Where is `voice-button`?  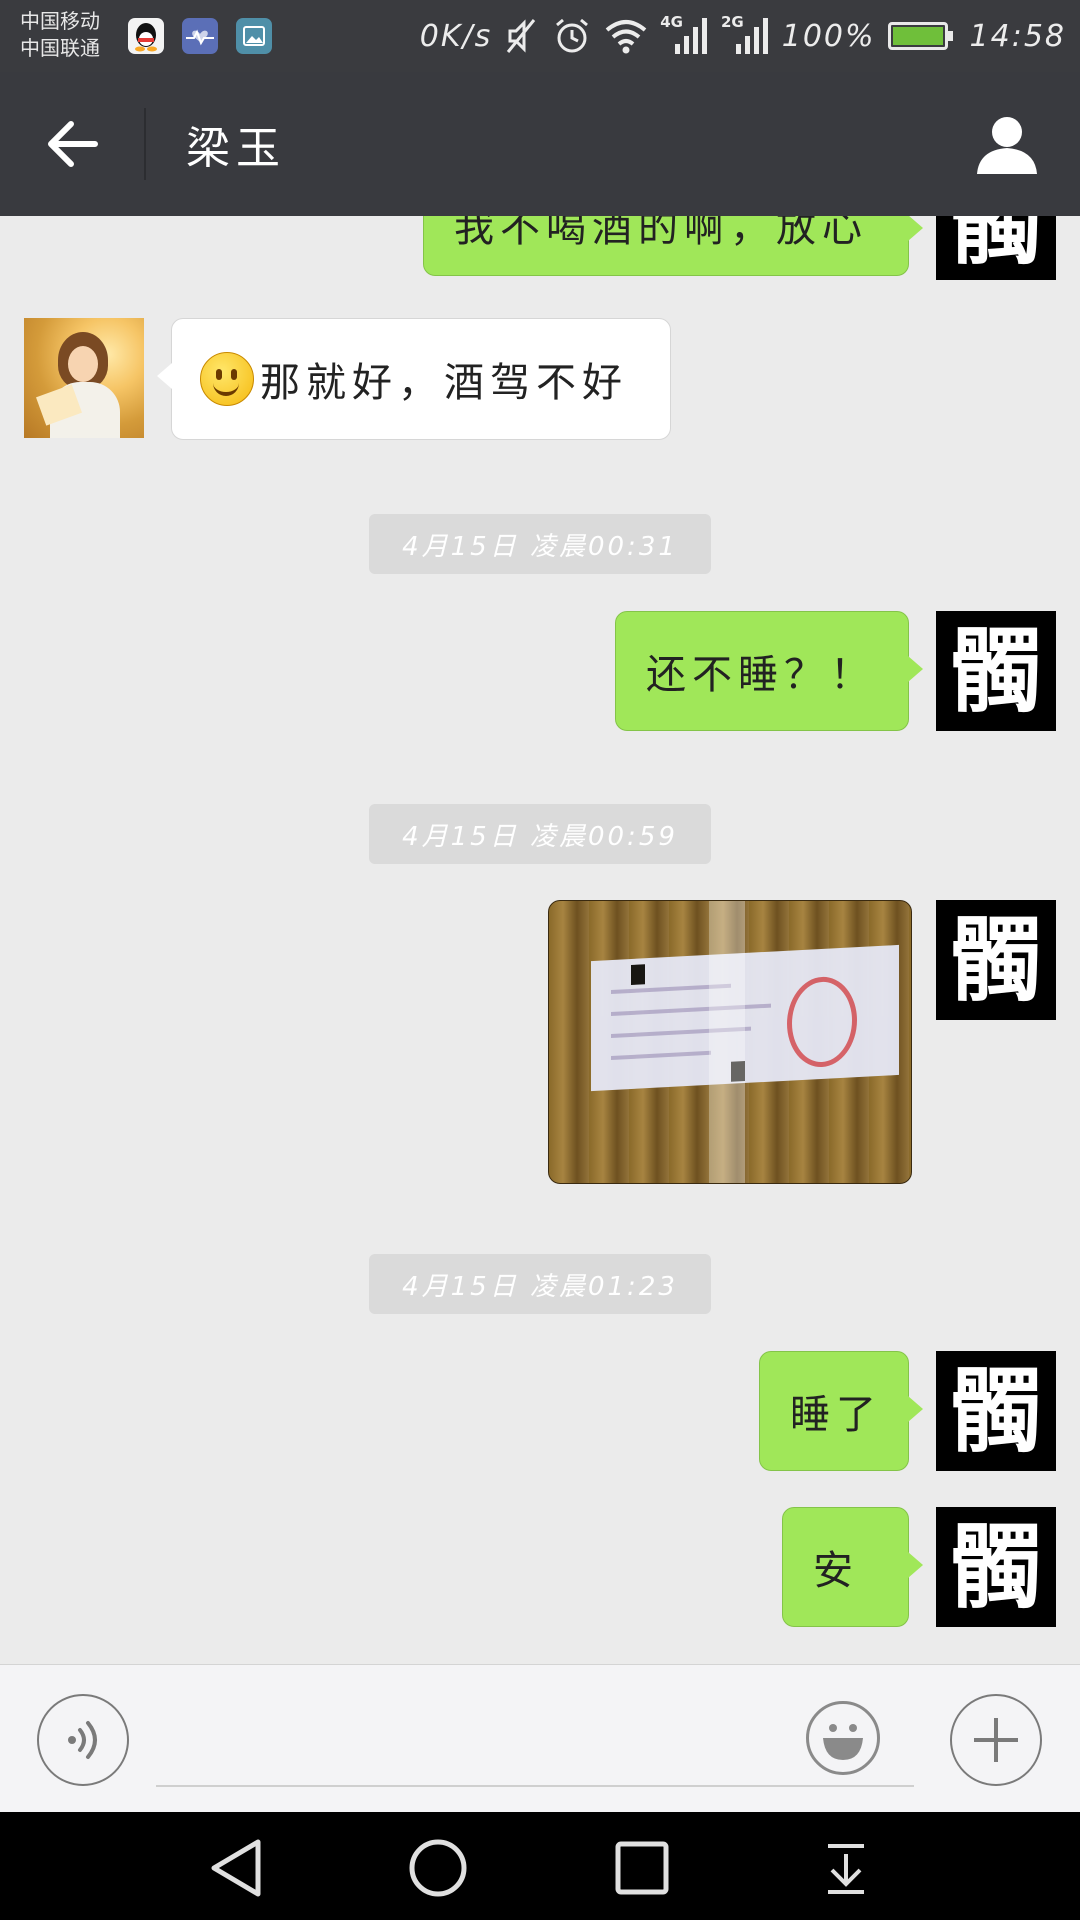
voice-button is located at coordinates (83, 1740).